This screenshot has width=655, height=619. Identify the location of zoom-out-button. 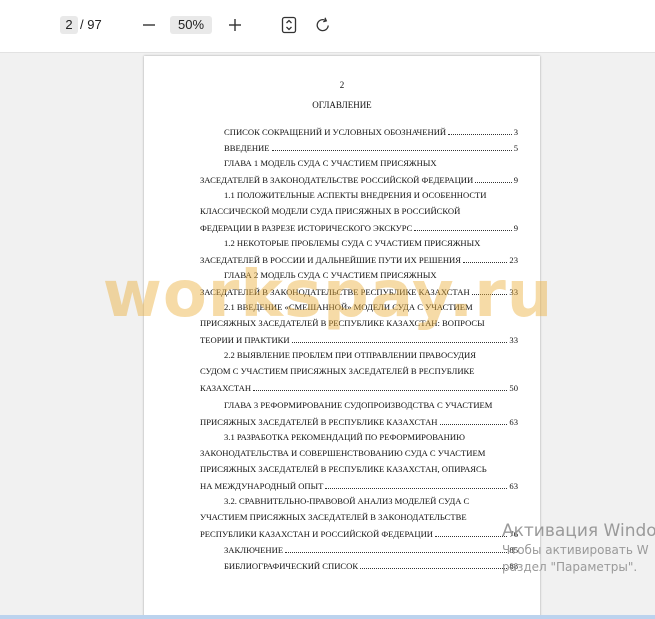
(149, 25).